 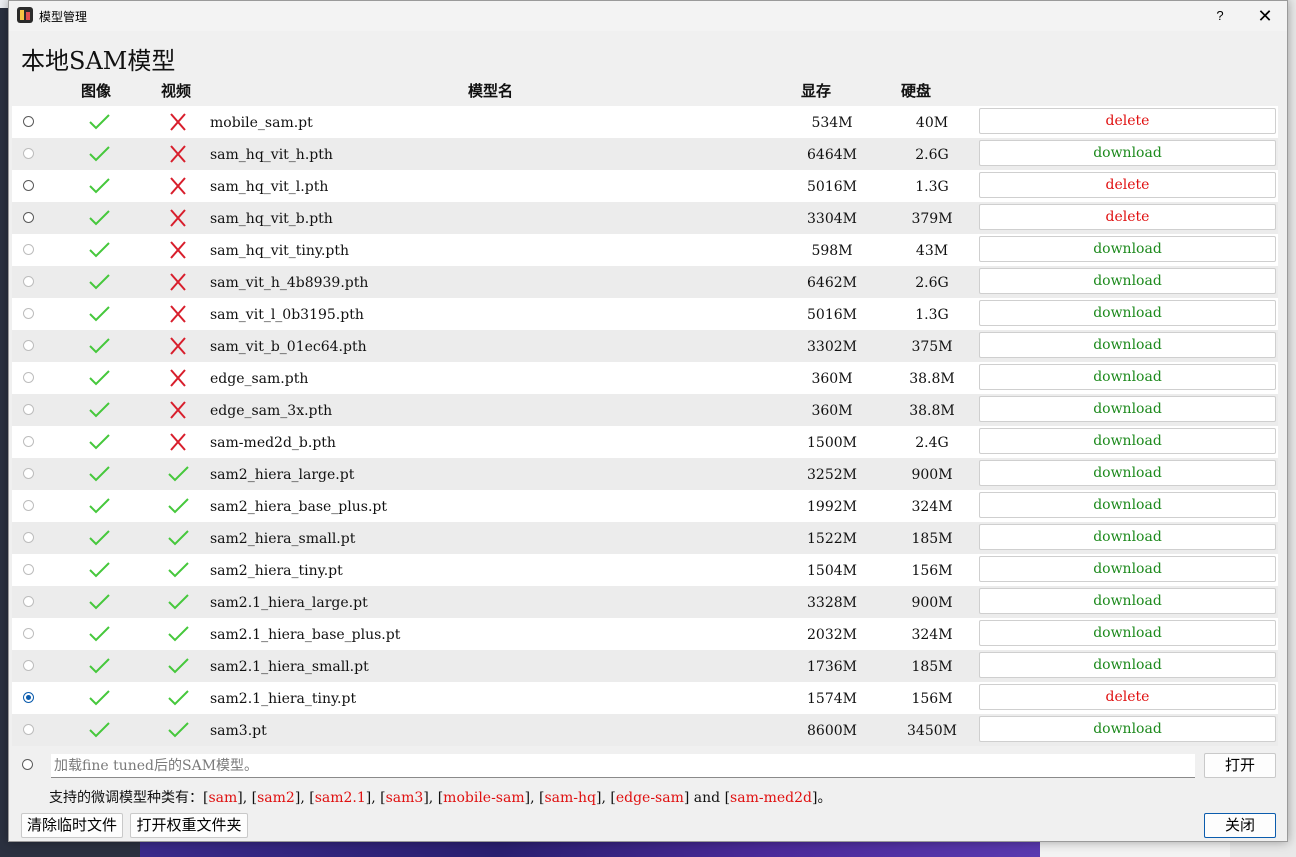 I want to click on model-disk: 40M, so click(x=932, y=123).